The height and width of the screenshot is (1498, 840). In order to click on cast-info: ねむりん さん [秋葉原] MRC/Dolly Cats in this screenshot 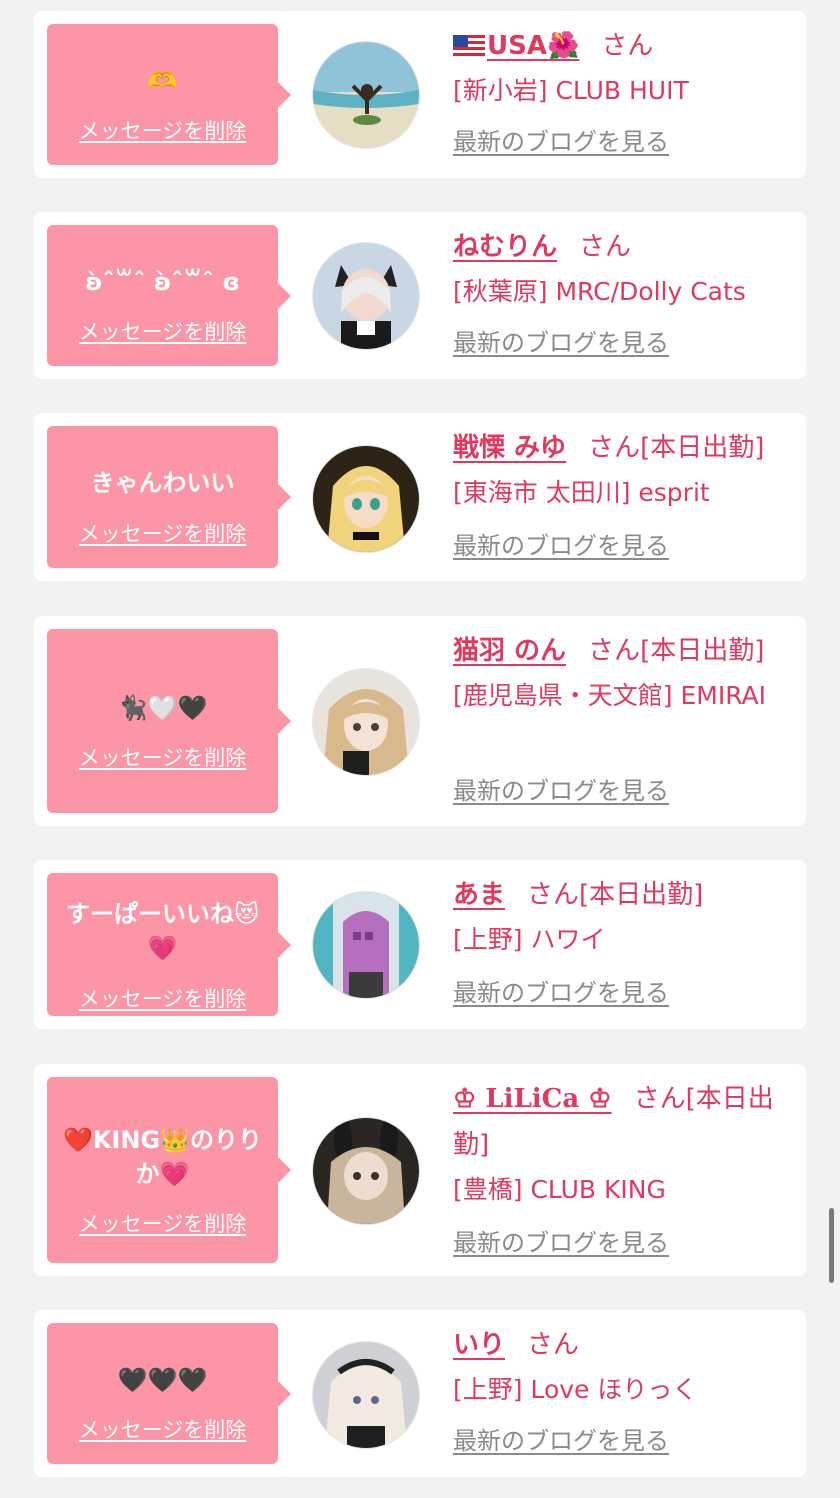, I will do `click(619, 269)`.